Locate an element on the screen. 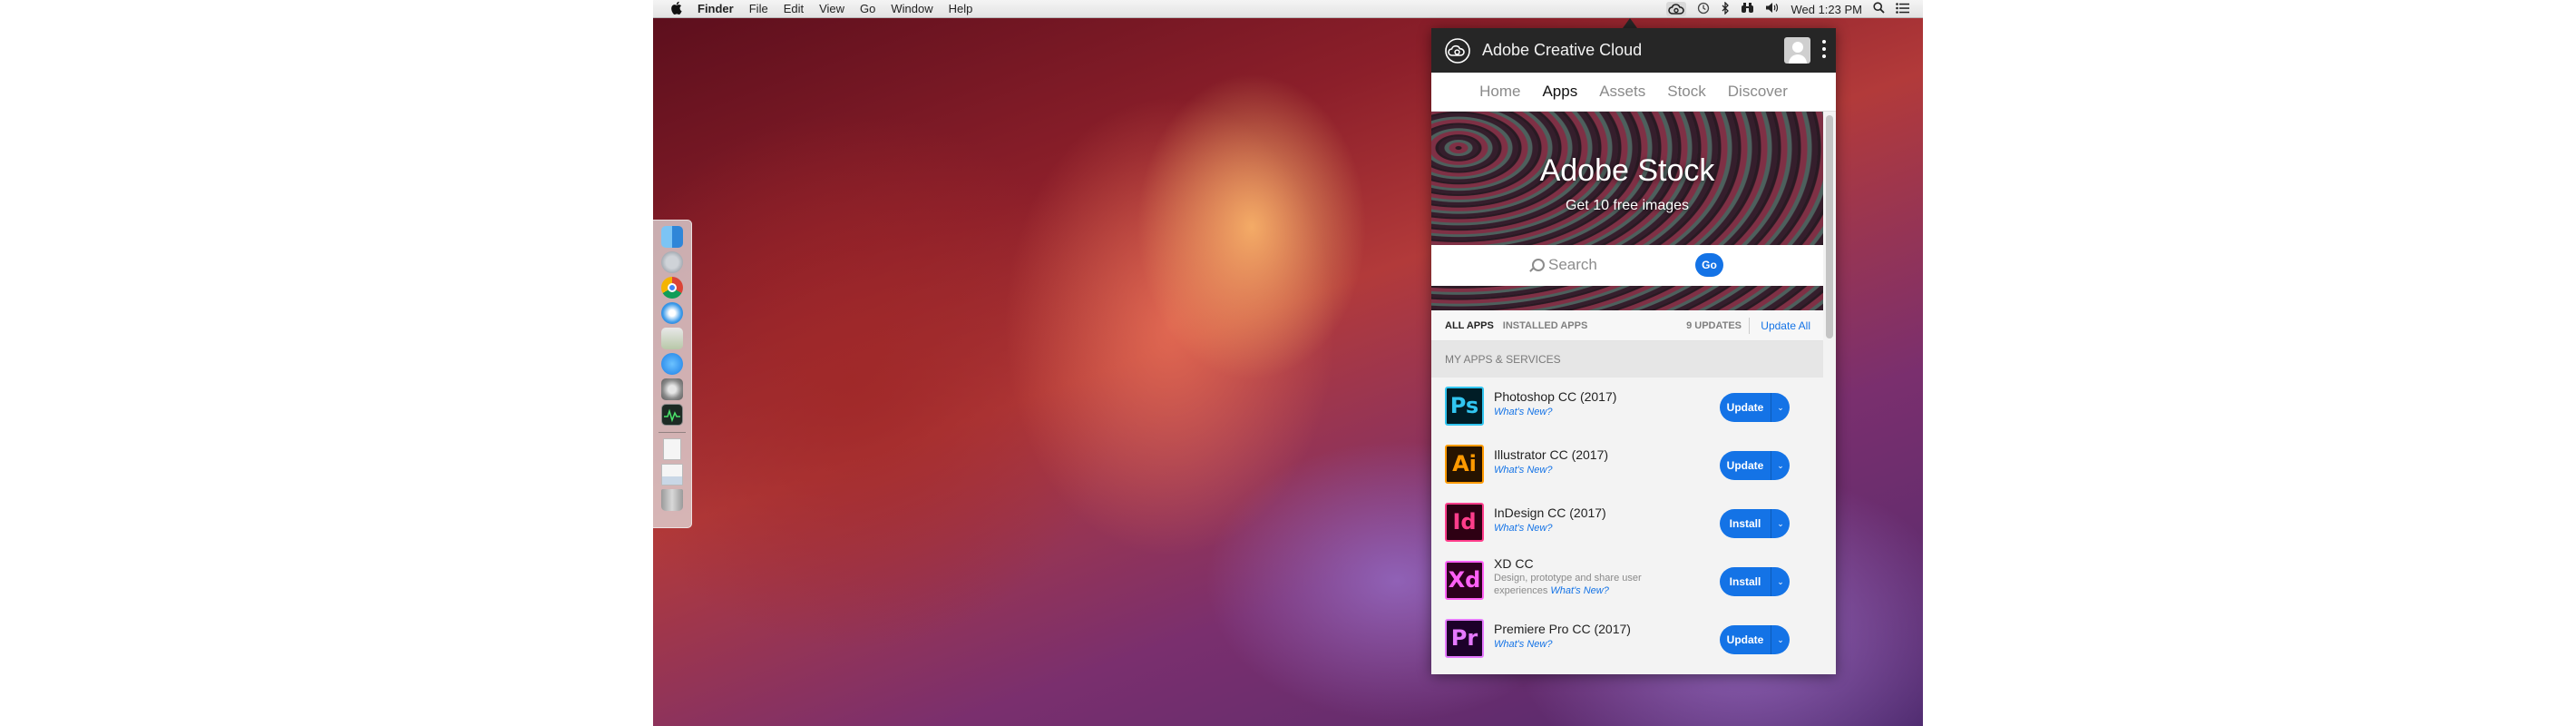 The height and width of the screenshot is (726, 2576). chrome-icon is located at coordinates (672, 288).